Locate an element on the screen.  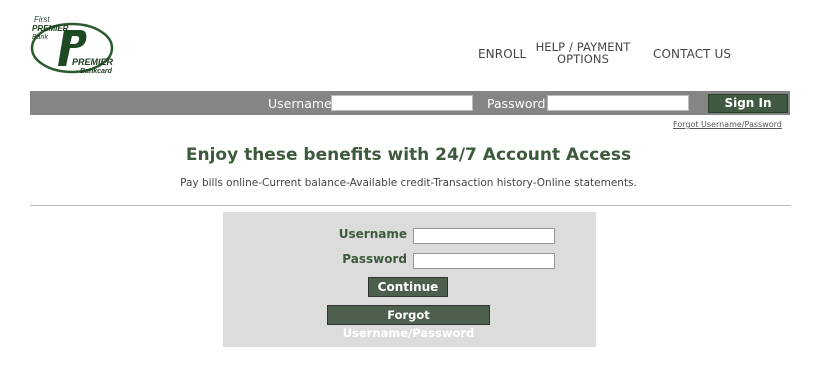
divider is located at coordinates (410, 205).